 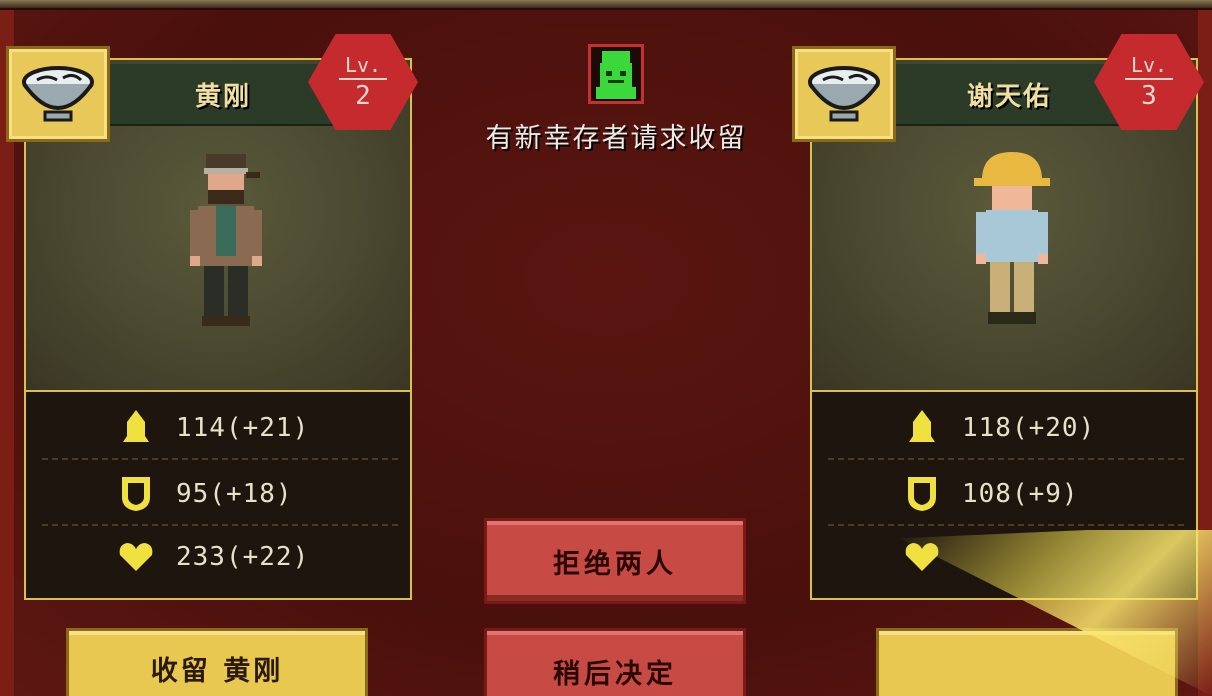 I want to click on stat-value: 118(+20), so click(x=1029, y=428).